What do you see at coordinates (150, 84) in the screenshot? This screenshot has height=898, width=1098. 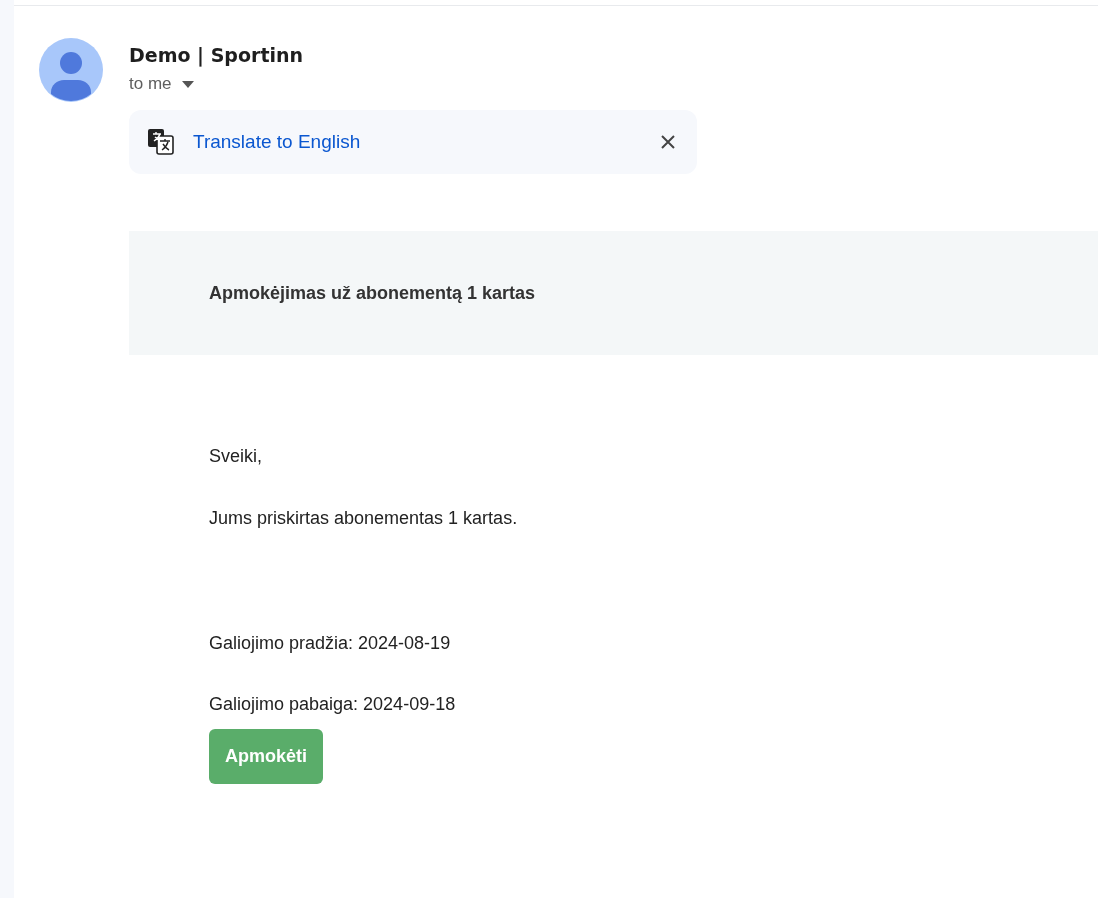 I see `recipient-label: to me` at bounding box center [150, 84].